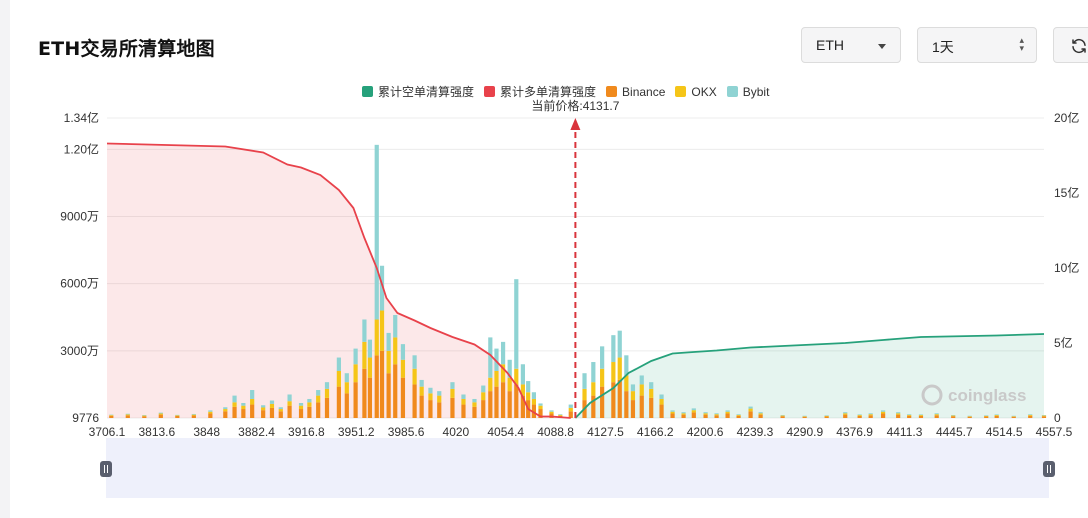  I want to click on short-cumulative-area, so click(809, 376).